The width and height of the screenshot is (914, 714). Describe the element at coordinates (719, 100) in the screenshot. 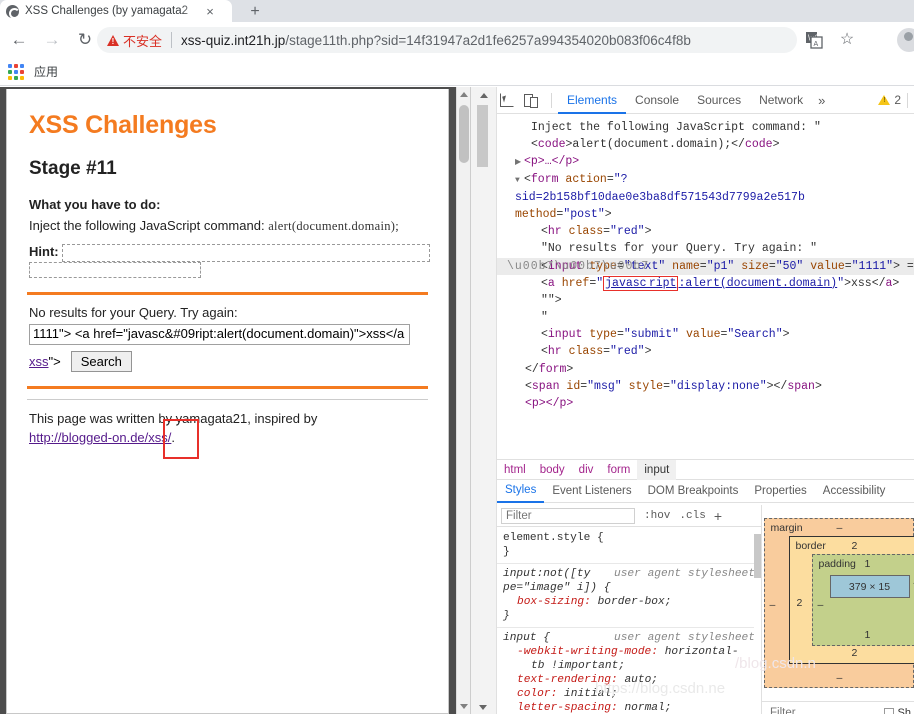

I see `tab-sources: Sources` at that location.